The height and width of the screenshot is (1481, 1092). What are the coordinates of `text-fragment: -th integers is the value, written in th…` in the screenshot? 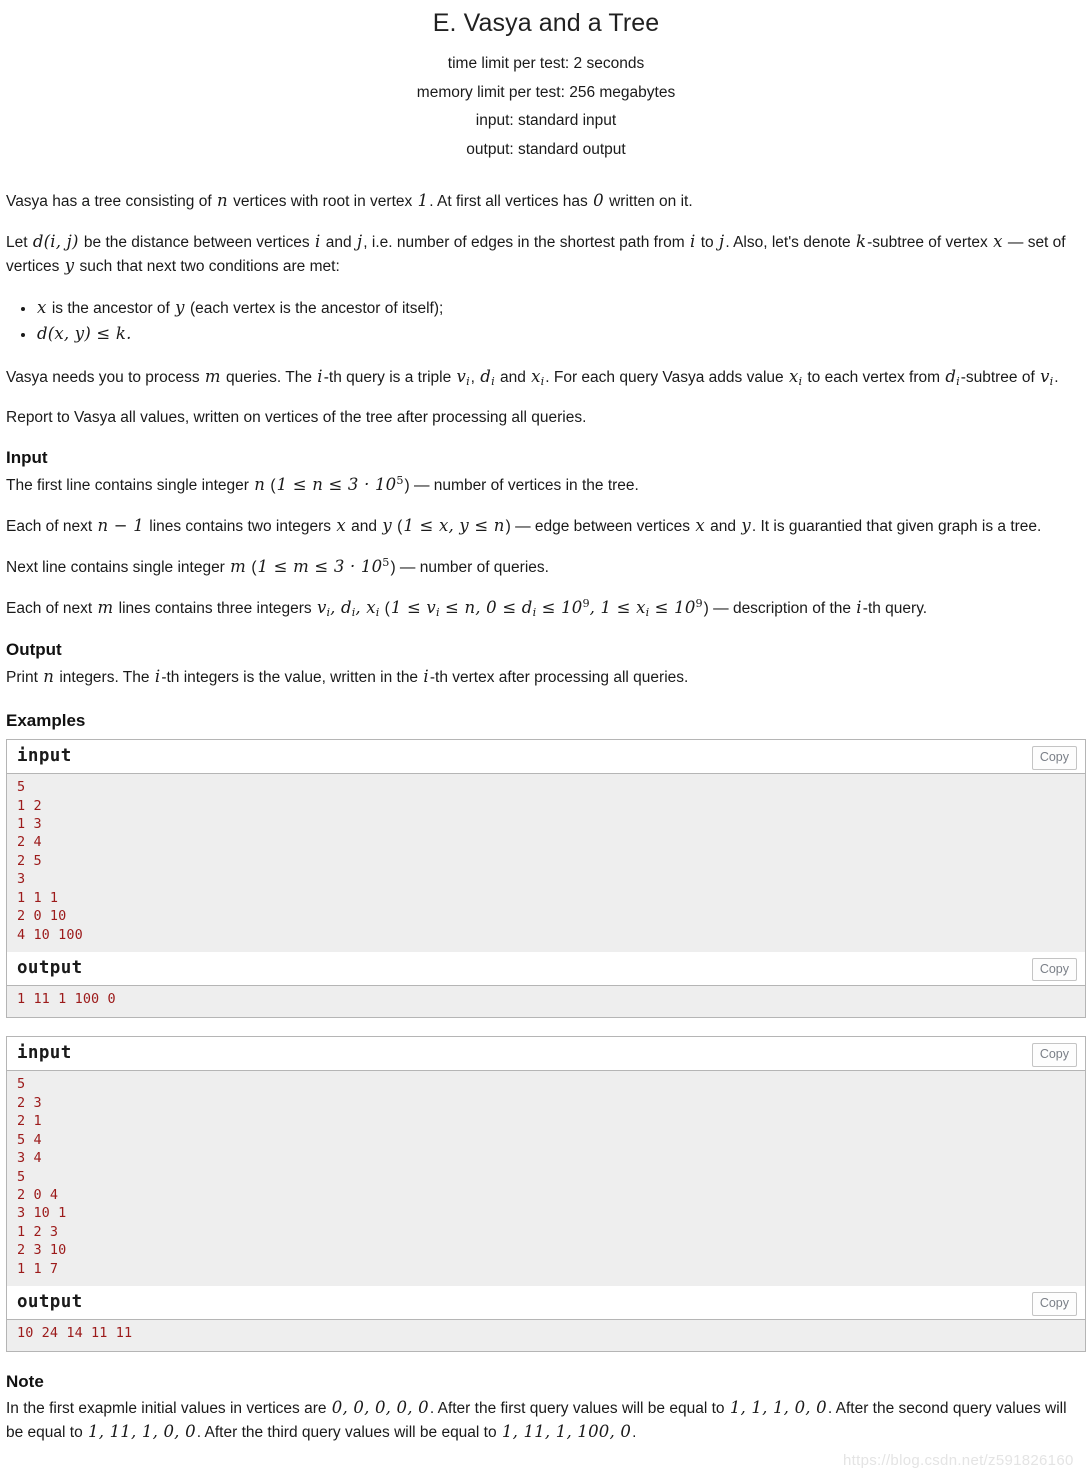 It's located at (292, 677).